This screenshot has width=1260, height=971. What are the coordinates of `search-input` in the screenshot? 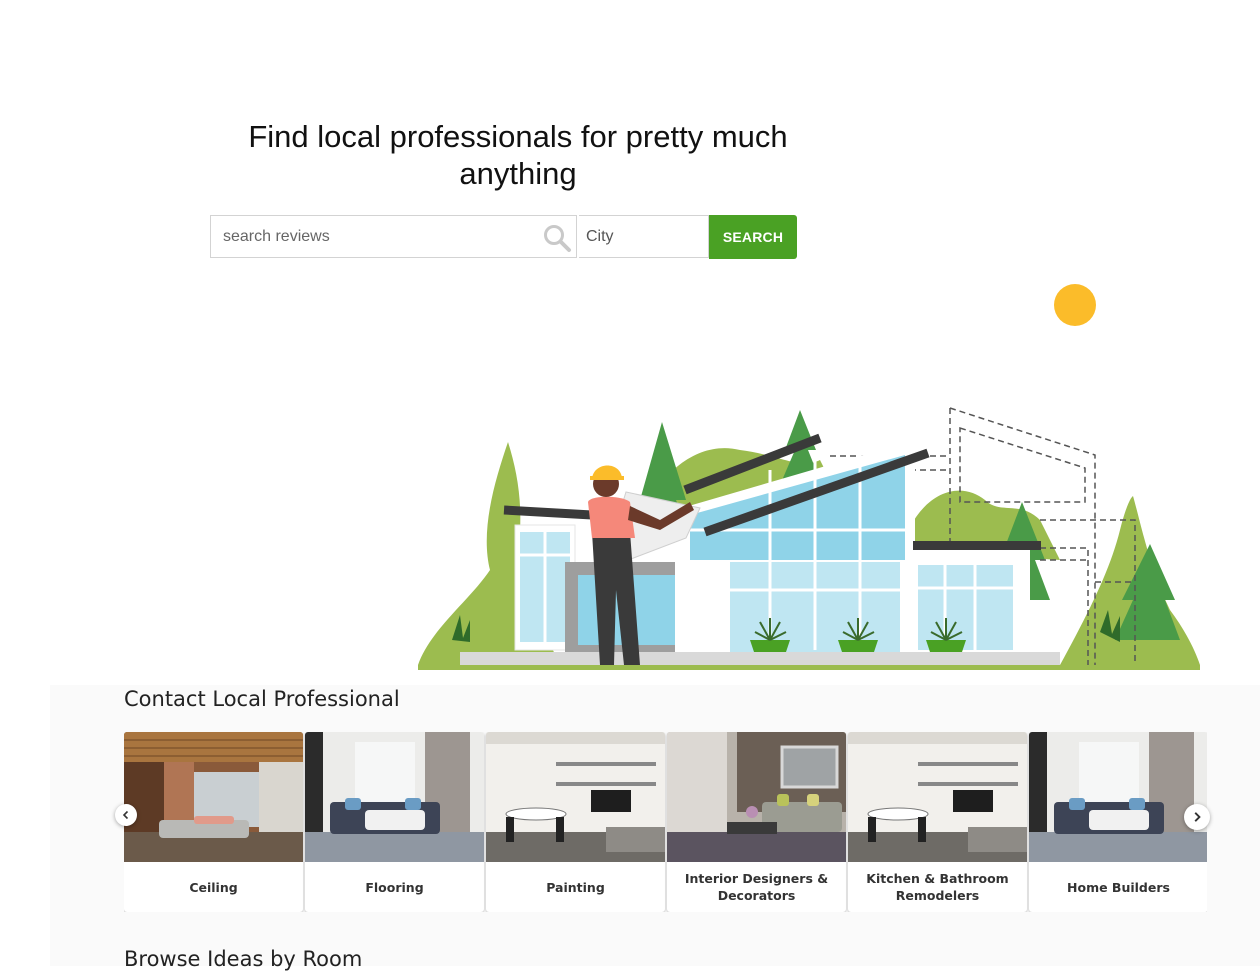 It's located at (371, 236).